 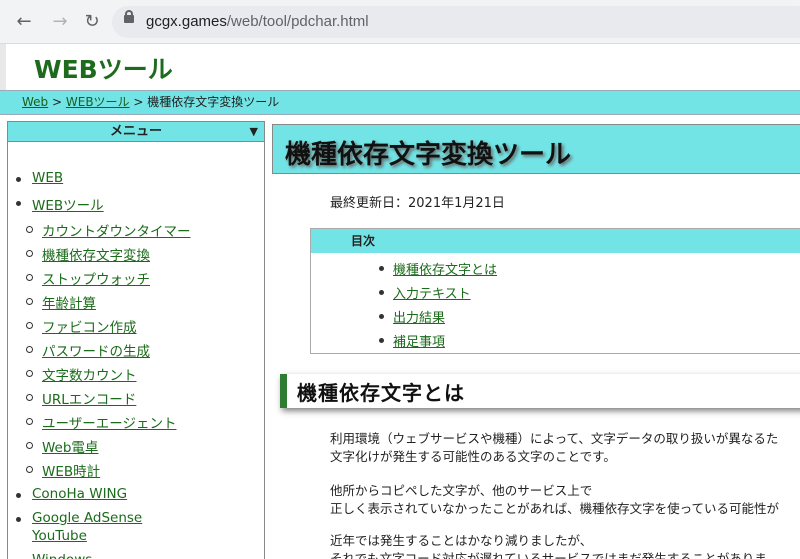 I want to click on page-title-box: 機種依存文字変換ツール, so click(x=536, y=149).